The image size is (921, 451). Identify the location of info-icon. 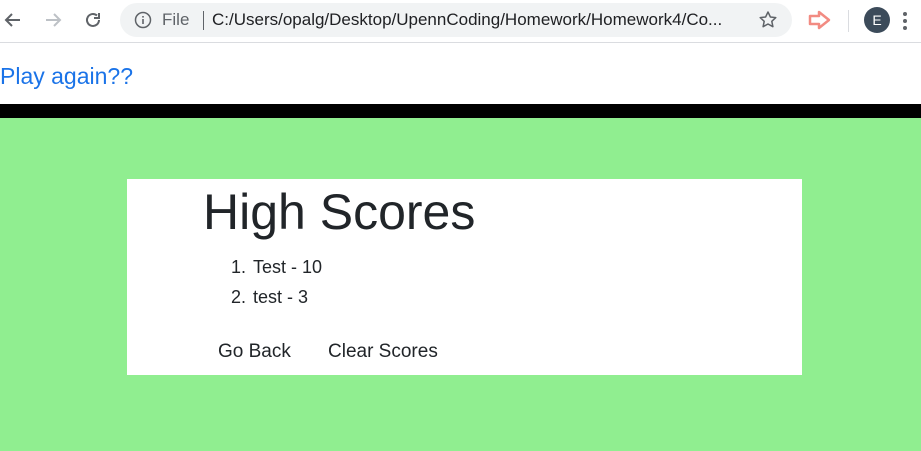
(143, 20).